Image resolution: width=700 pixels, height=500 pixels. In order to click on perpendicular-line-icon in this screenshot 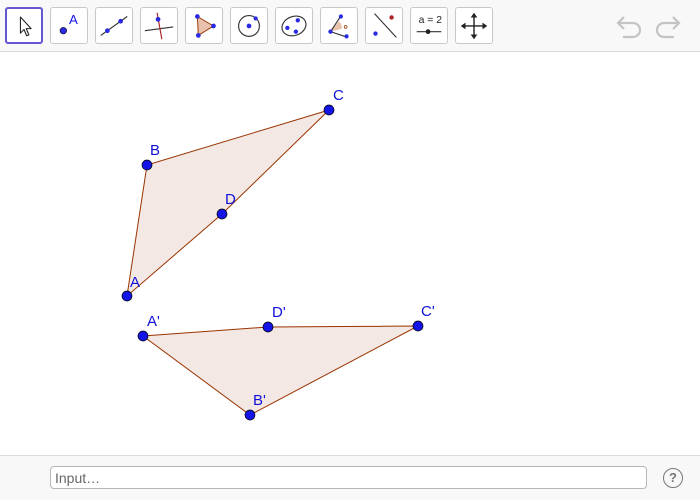, I will do `click(159, 26)`.